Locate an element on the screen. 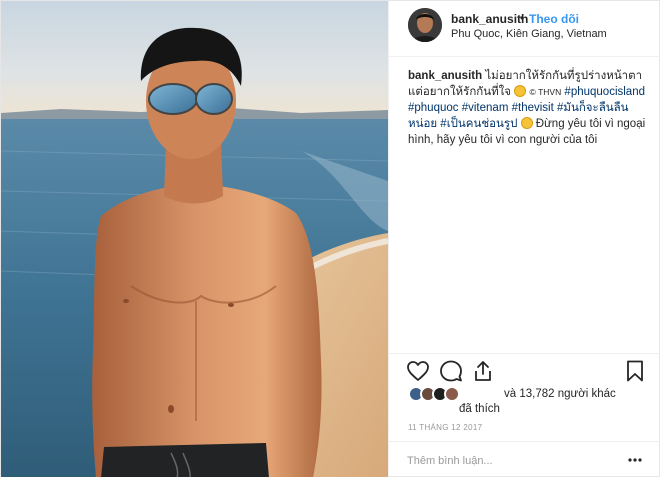  post-date: 11 THÁNG 12 2017 is located at coordinates (445, 427).